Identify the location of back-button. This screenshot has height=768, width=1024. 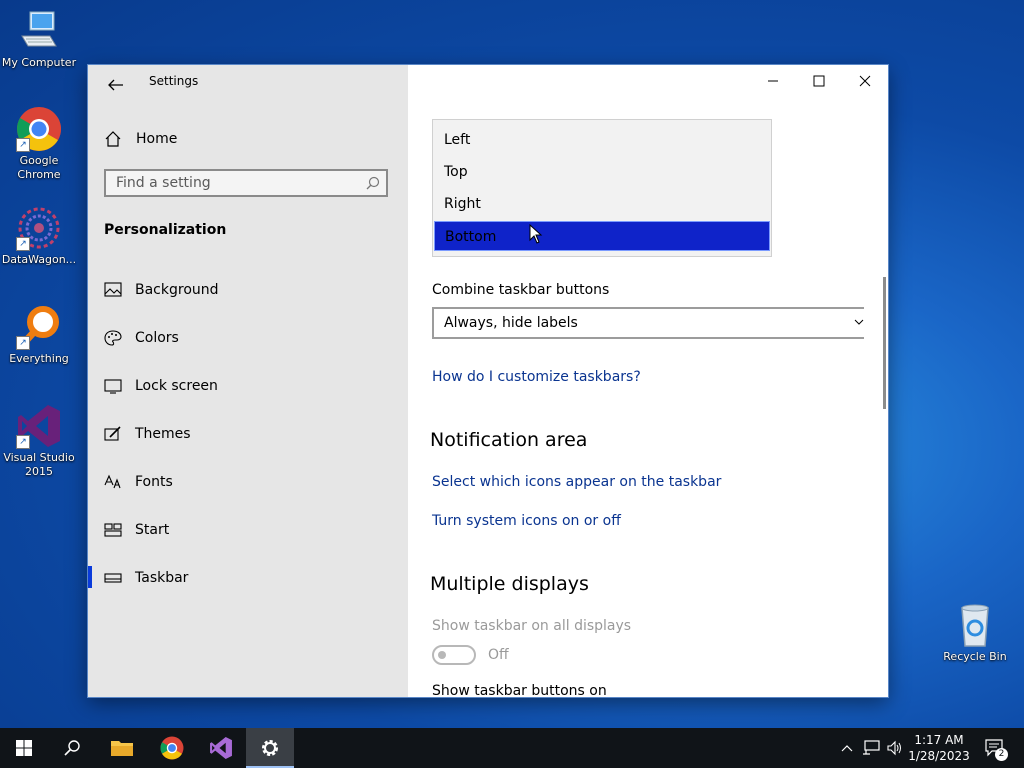
(116, 85).